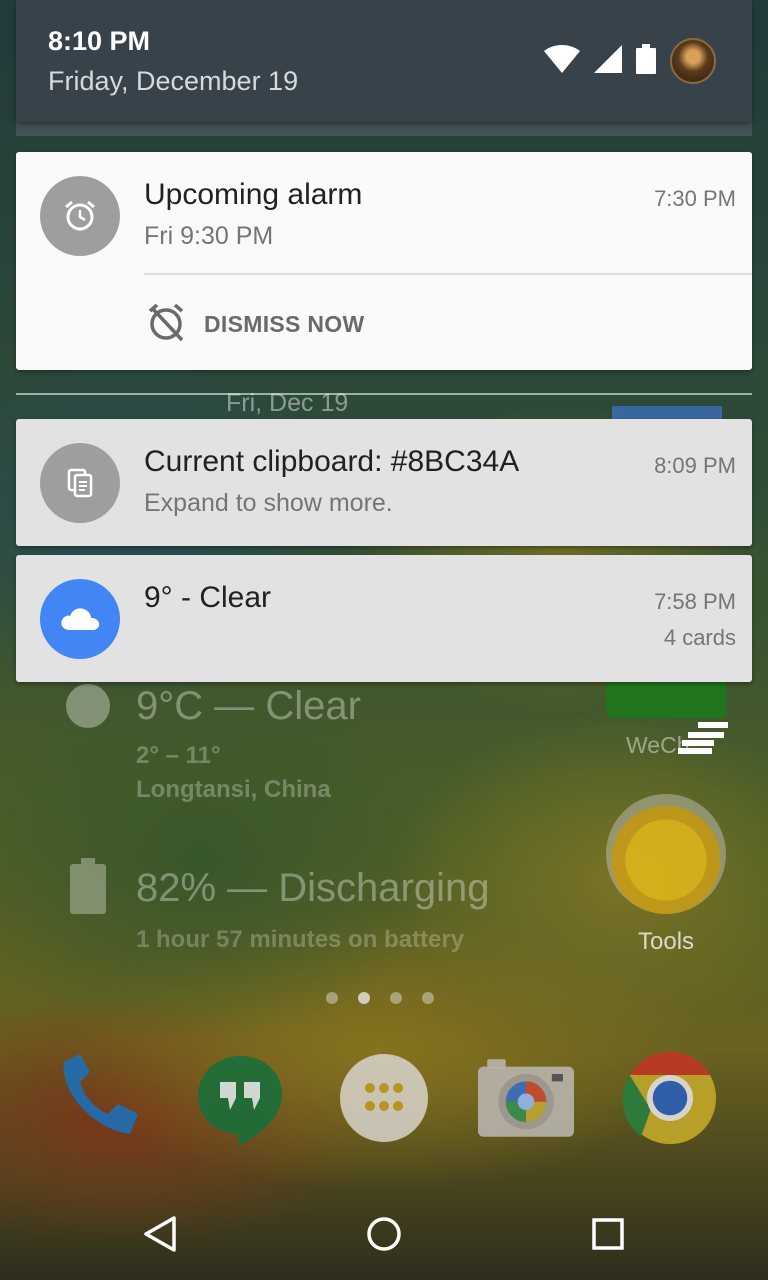 The height and width of the screenshot is (1280, 768). Describe the element at coordinates (98, 1098) in the screenshot. I see `phone-icon` at that location.